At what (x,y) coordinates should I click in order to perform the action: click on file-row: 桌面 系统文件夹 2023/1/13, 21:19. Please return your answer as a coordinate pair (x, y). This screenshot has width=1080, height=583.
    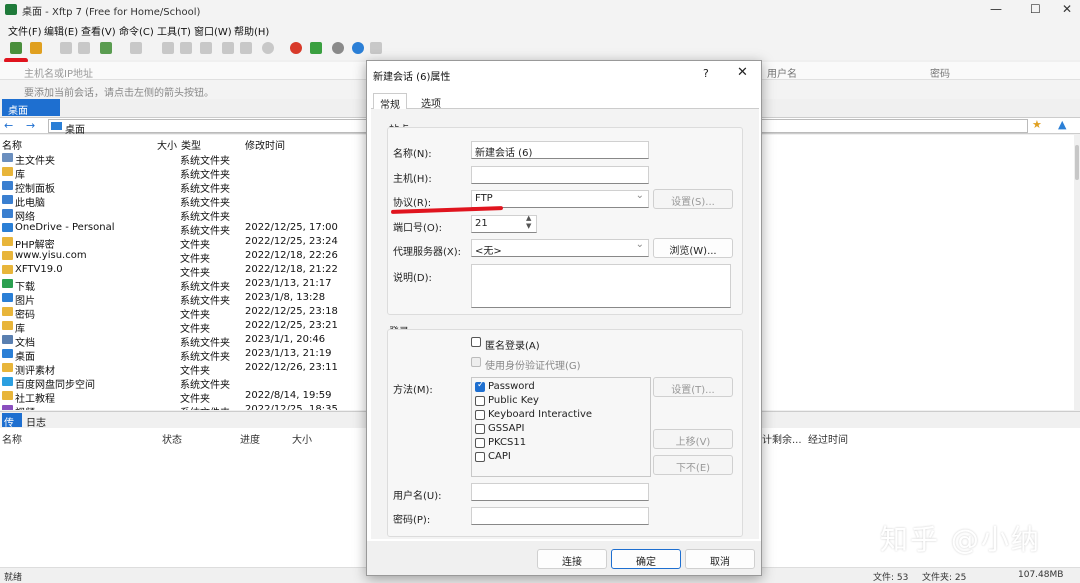
    Looking at the image, I should click on (183, 355).